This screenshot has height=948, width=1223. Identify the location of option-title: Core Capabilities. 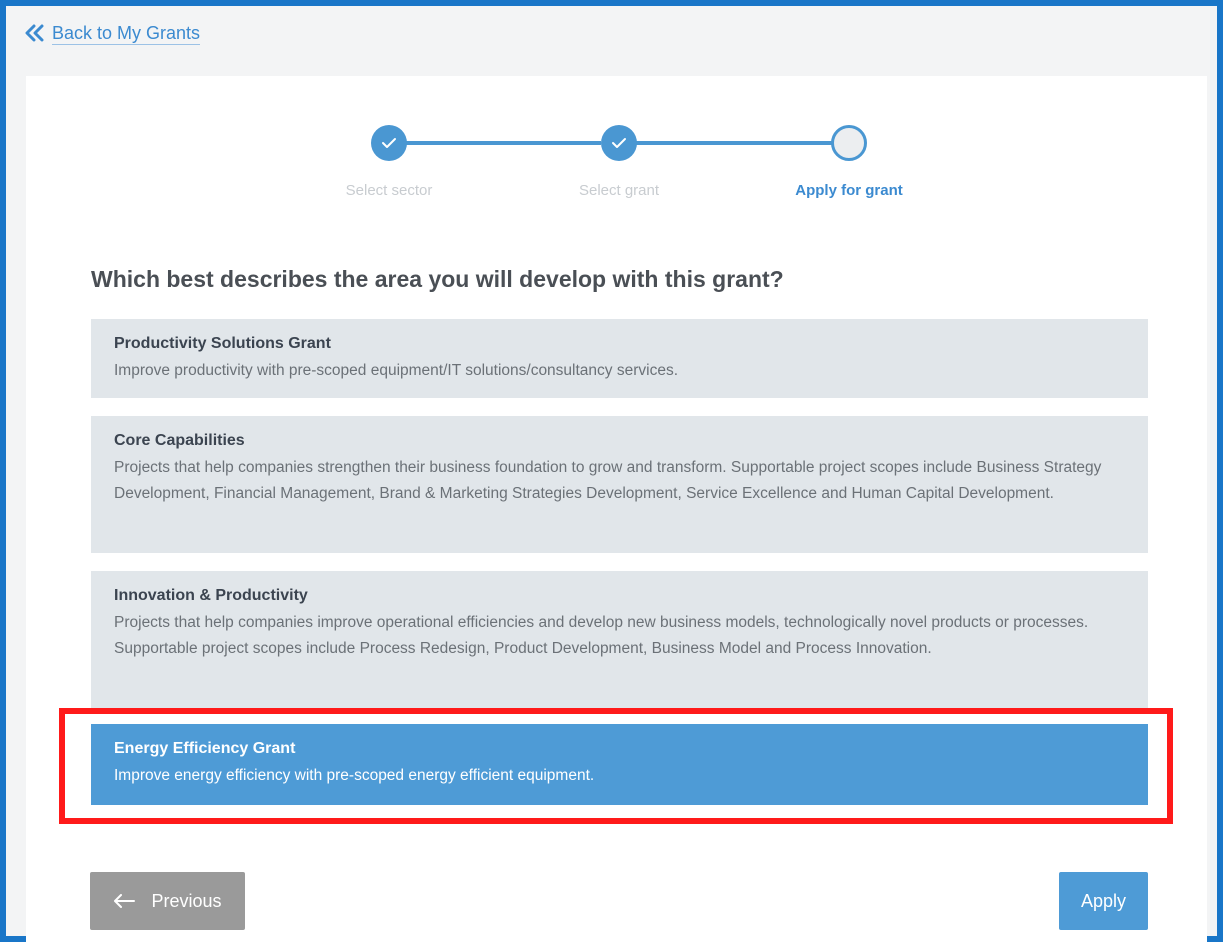
(179, 440).